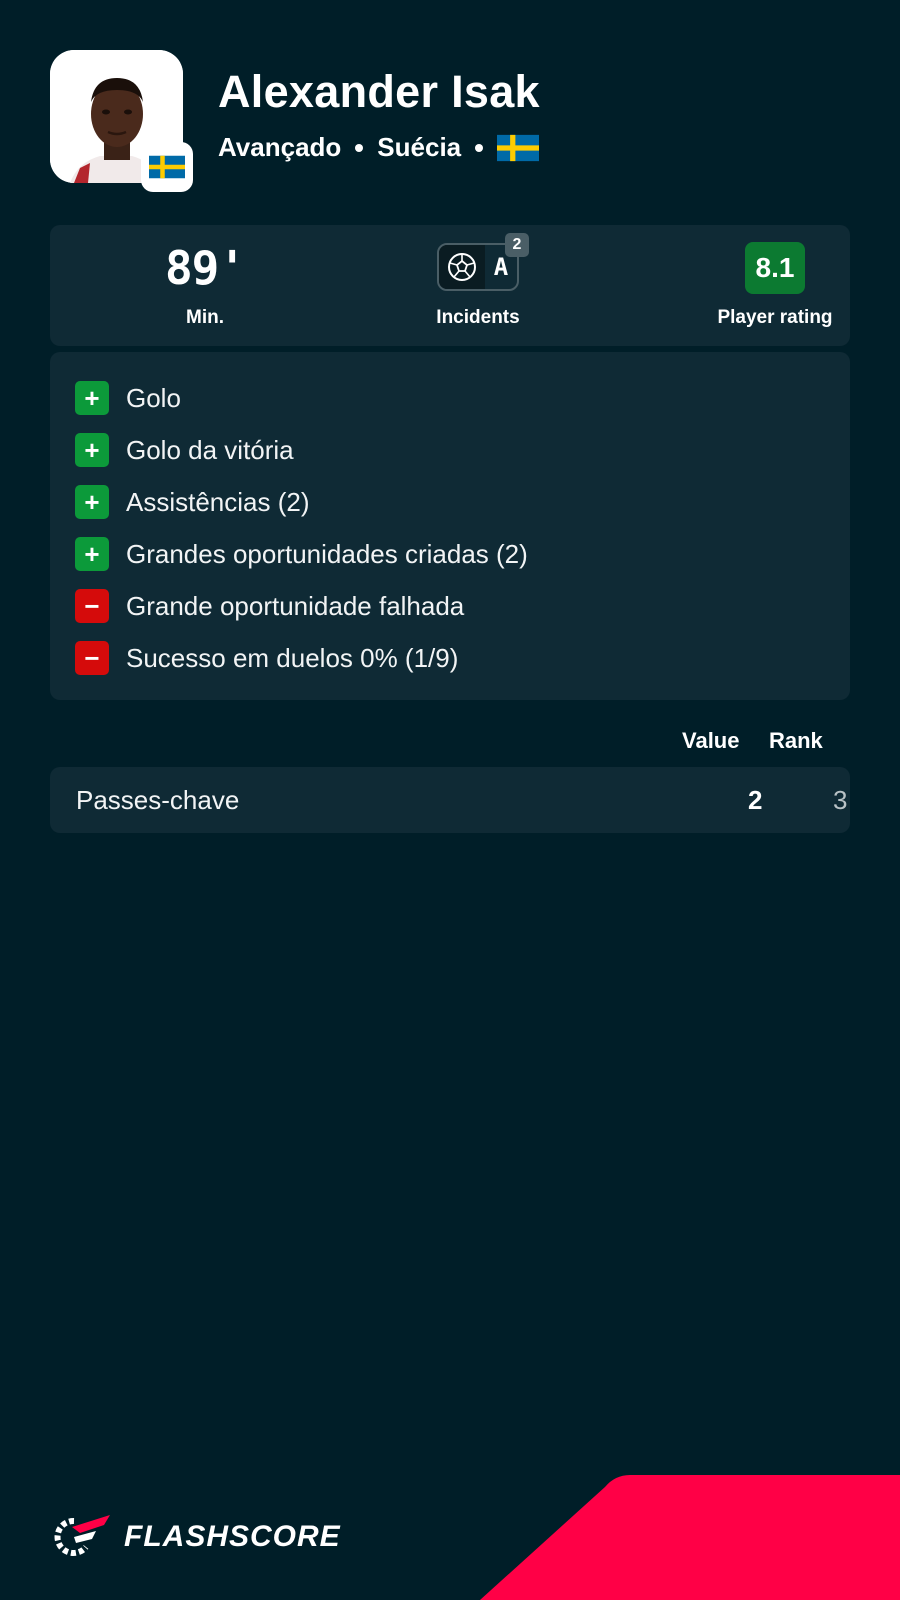  Describe the element at coordinates (462, 267) in the screenshot. I see `football-icon` at that location.